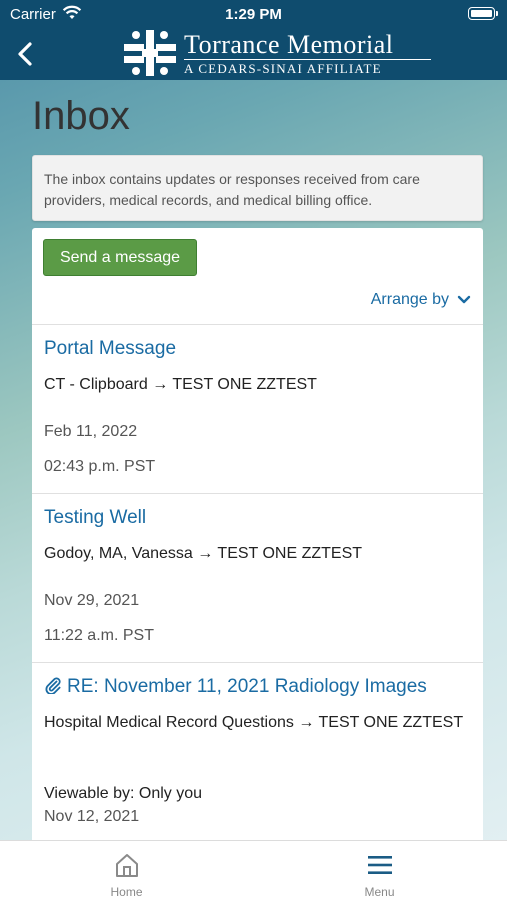  Describe the element at coordinates (247, 686) in the screenshot. I see `message-subject: RE: November 11, 2021 Radiology Images` at that location.